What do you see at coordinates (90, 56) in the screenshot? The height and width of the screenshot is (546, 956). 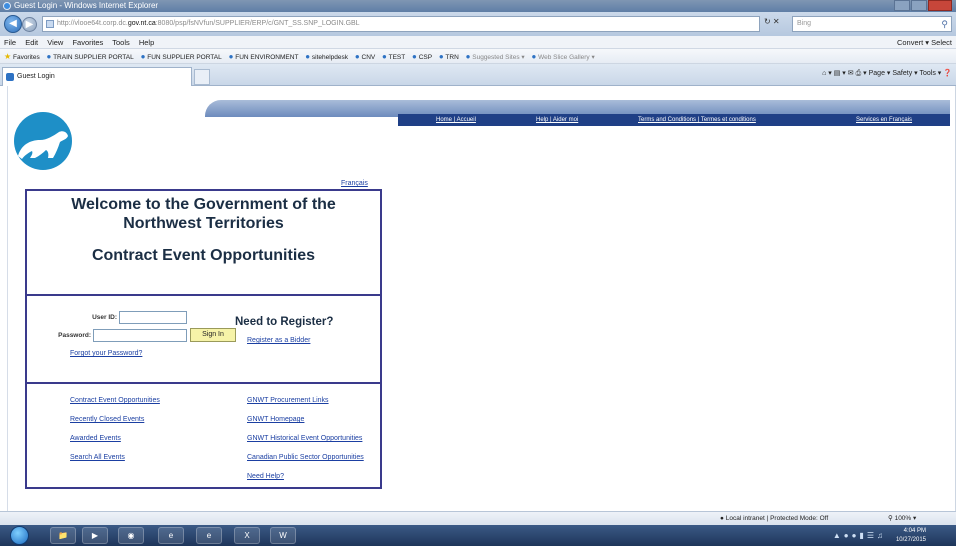 I see `fav-train-supplier-portal: ● TRAIN SUPPLIER PORTAL` at bounding box center [90, 56].